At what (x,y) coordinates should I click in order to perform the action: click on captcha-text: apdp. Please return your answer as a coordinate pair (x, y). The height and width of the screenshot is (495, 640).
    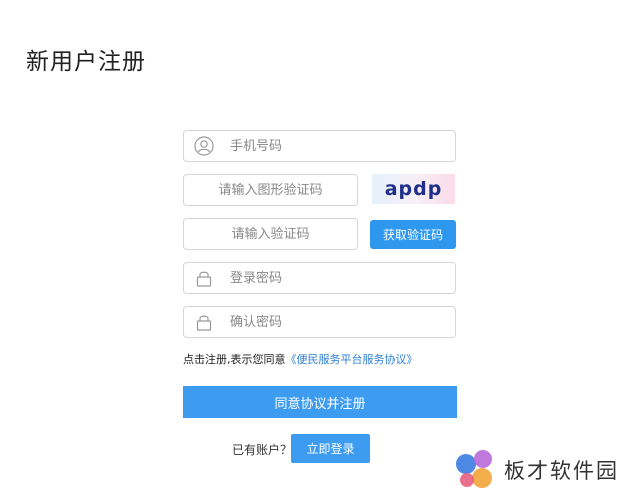
    Looking at the image, I should click on (413, 189).